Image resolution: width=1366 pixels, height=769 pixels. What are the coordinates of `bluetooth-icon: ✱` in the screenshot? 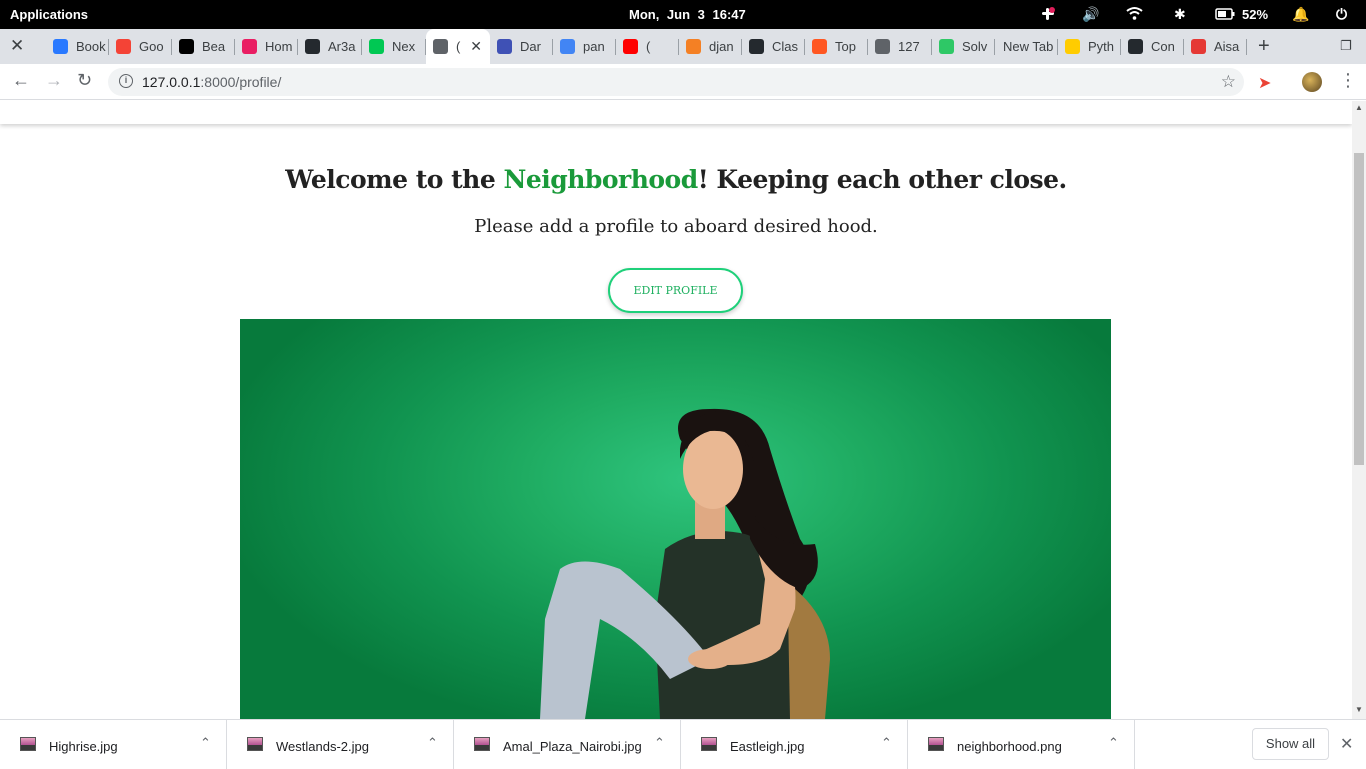 It's located at (1180, 14).